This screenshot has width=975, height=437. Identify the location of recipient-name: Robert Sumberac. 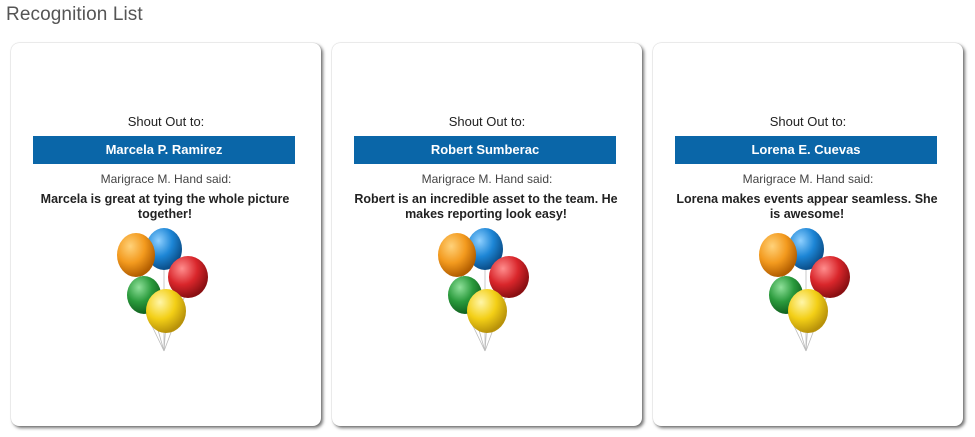
(485, 150).